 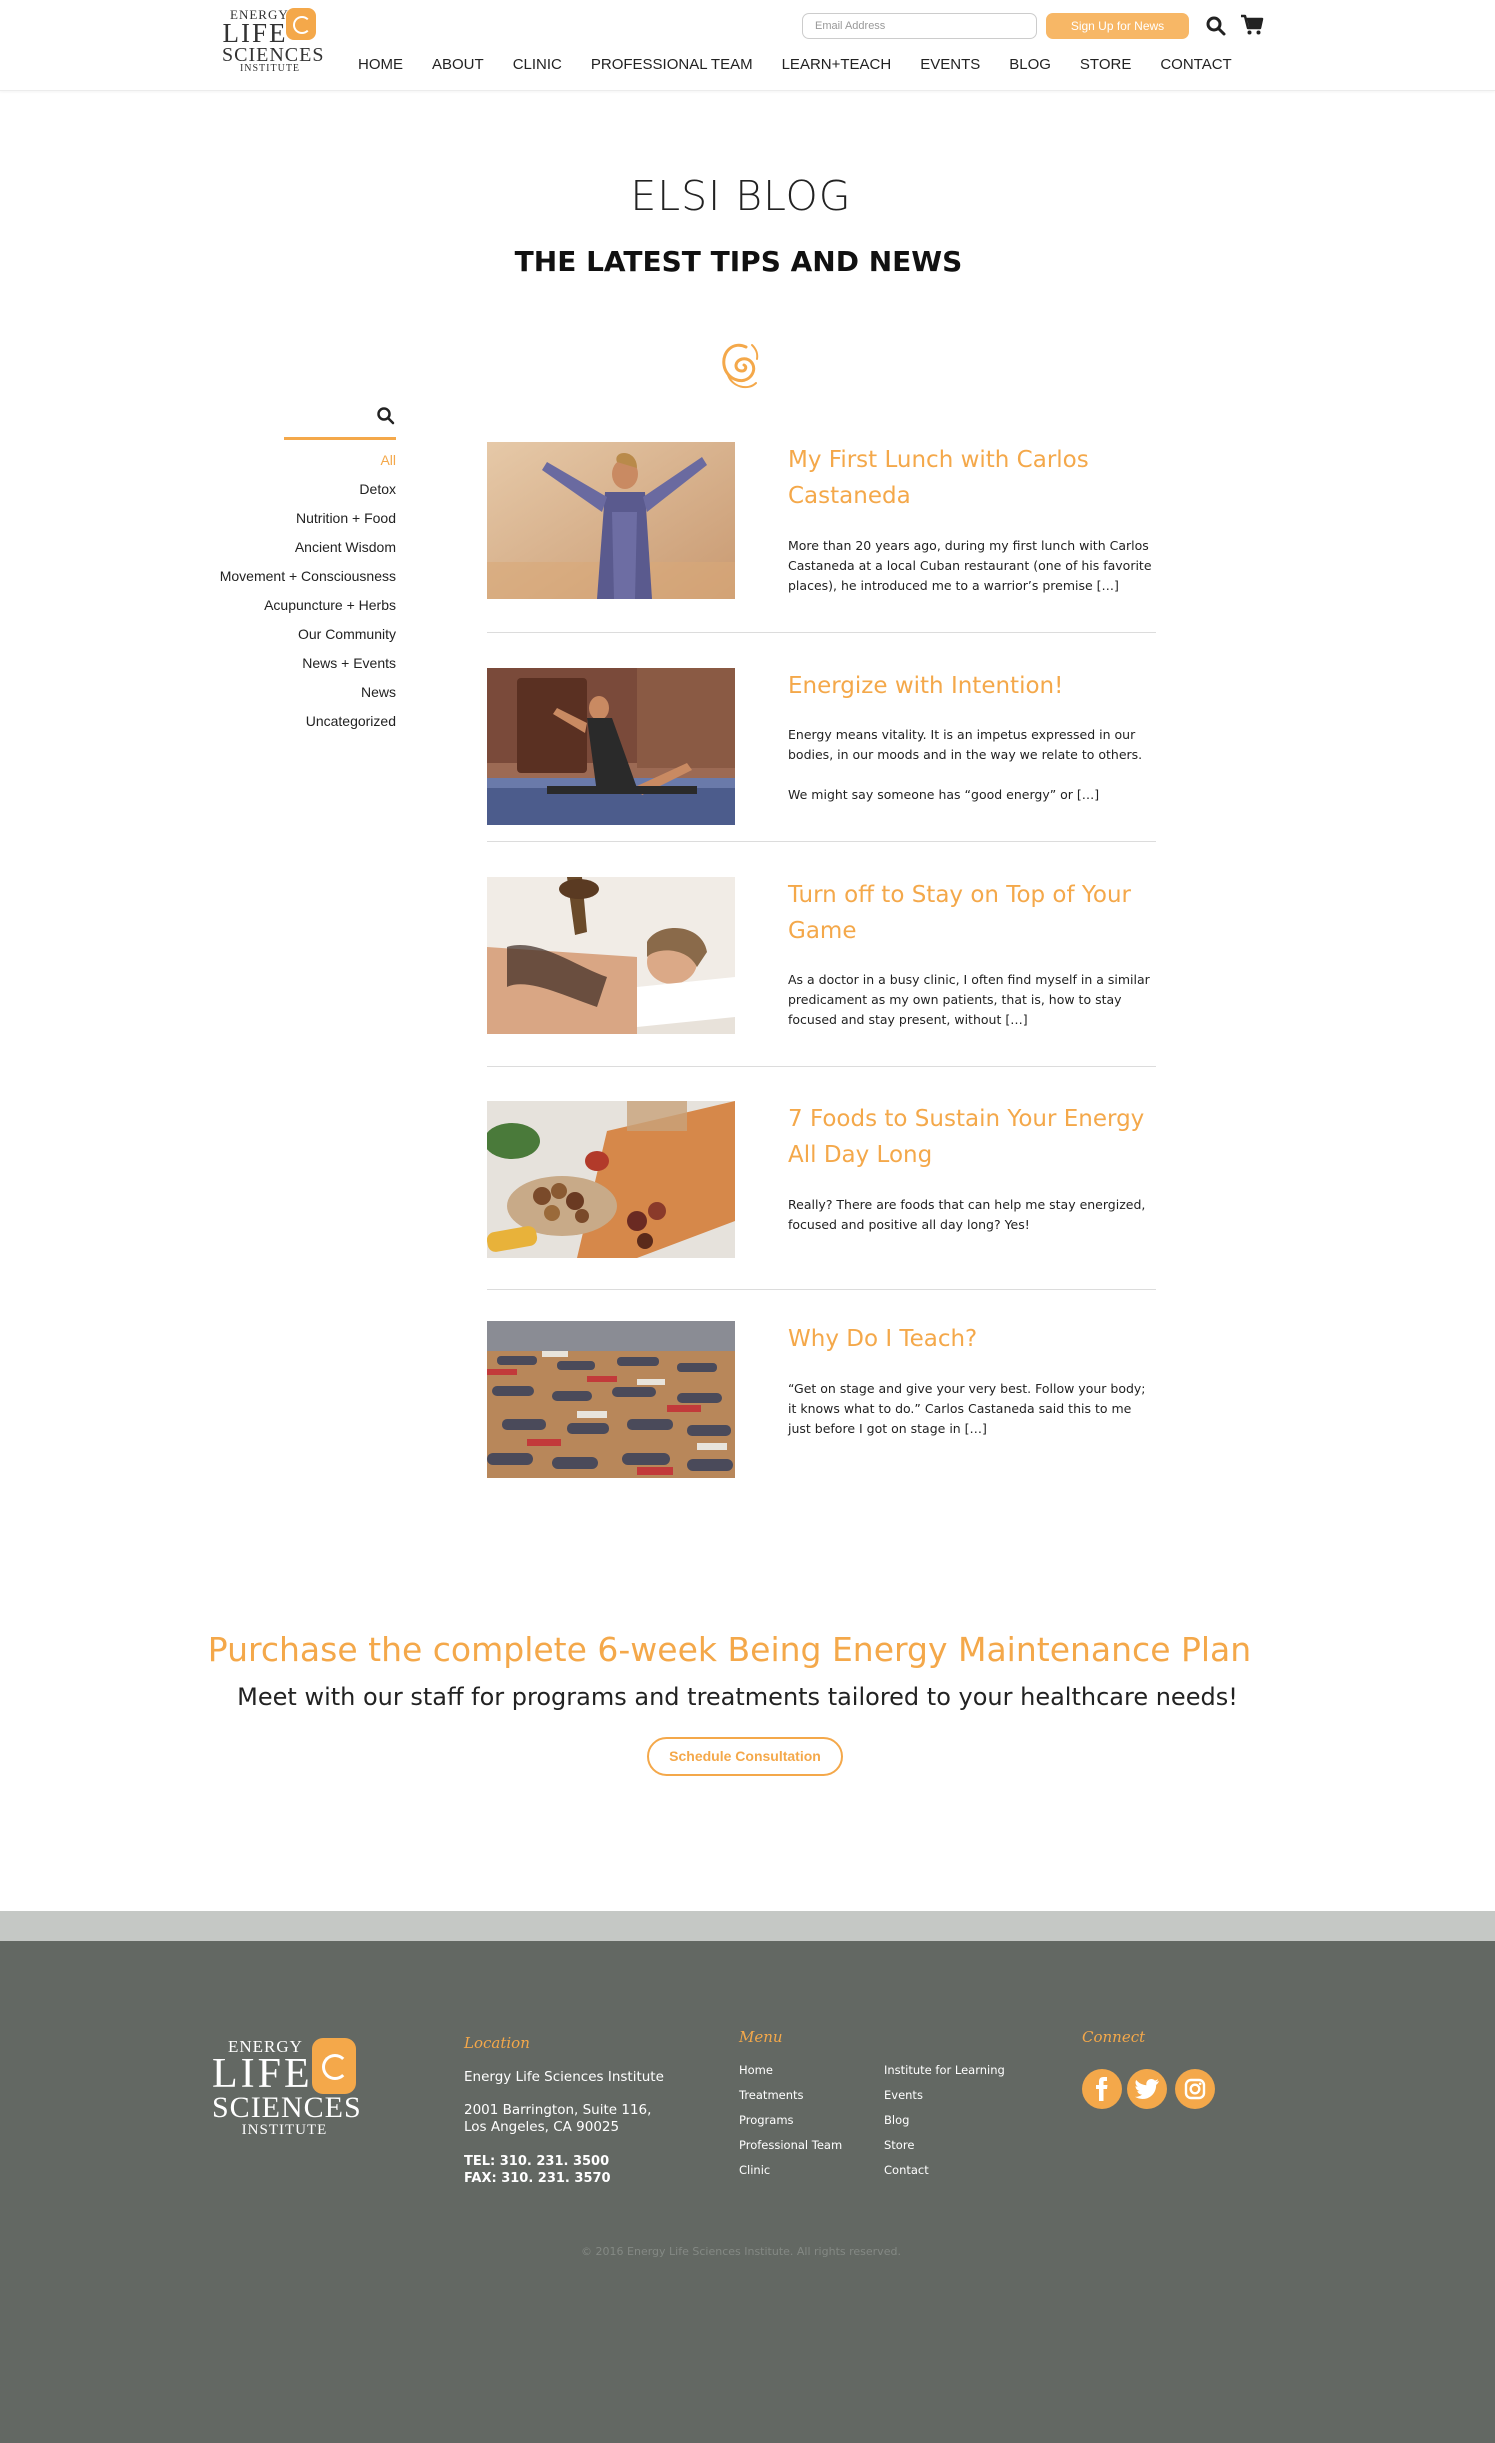 I want to click on footer-link-events: Events, so click(x=944, y=2099).